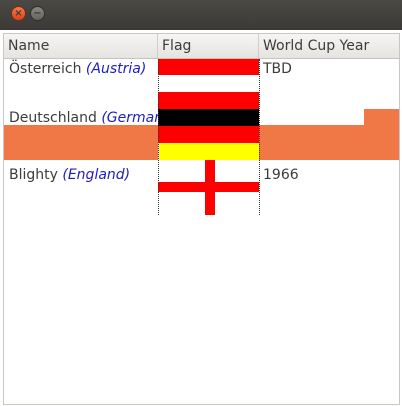 The width and height of the screenshot is (402, 406). What do you see at coordinates (18, 13) in the screenshot?
I see `close-button: ×` at bounding box center [18, 13].